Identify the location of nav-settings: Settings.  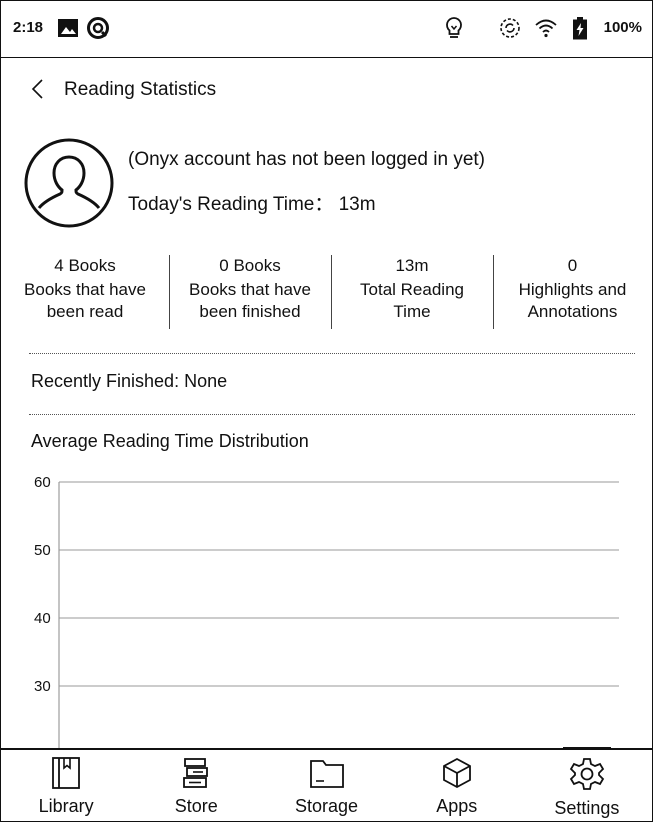
(587, 784).